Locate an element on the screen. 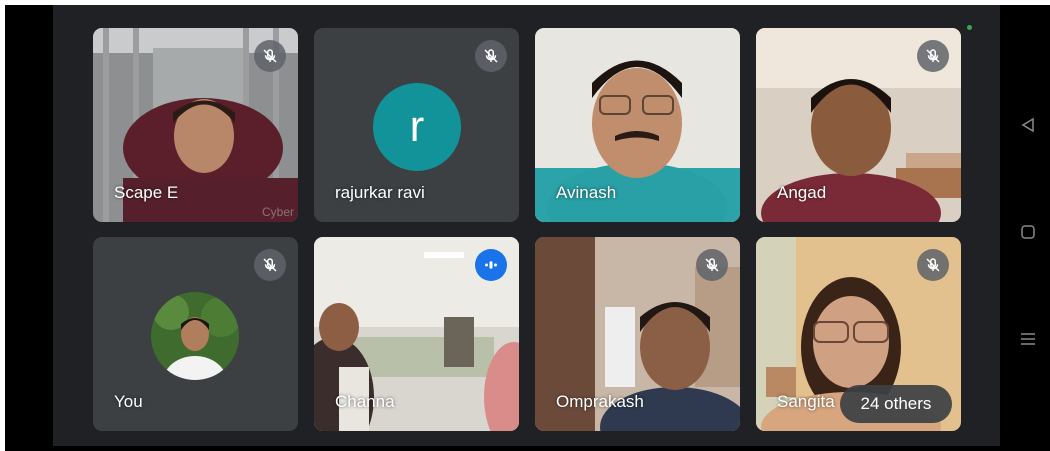 This screenshot has height=451, width=1050. others-button: 24 others is located at coordinates (896, 404).